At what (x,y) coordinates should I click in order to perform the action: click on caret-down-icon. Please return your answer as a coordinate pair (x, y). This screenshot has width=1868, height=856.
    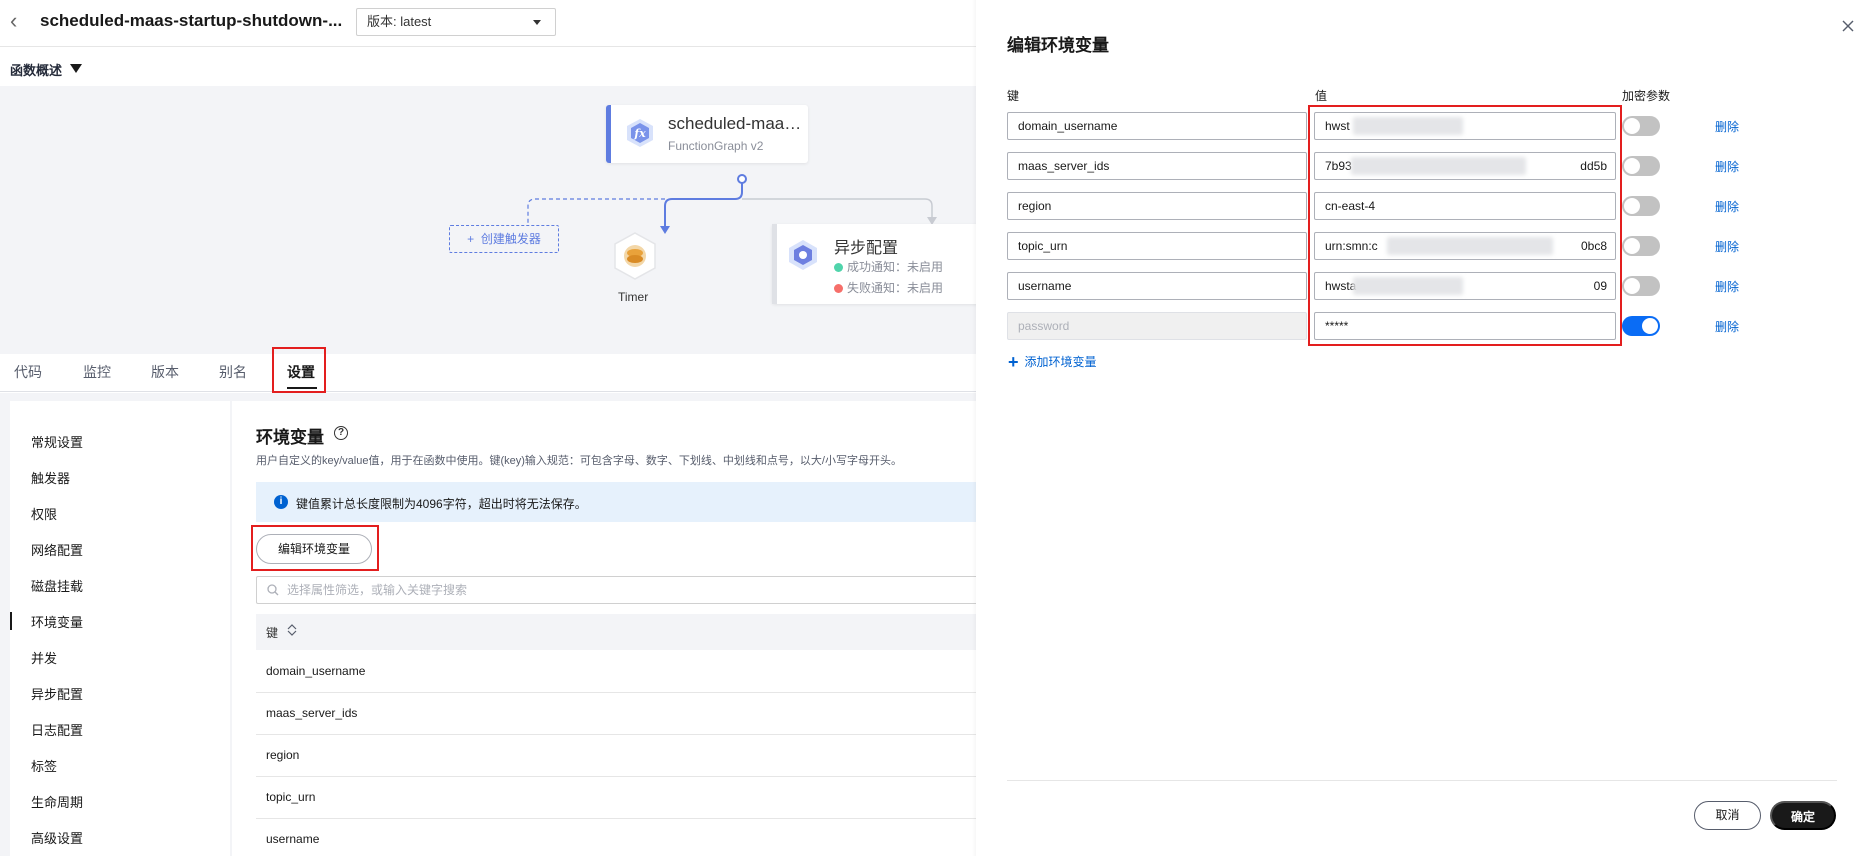
    Looking at the image, I should click on (76, 68).